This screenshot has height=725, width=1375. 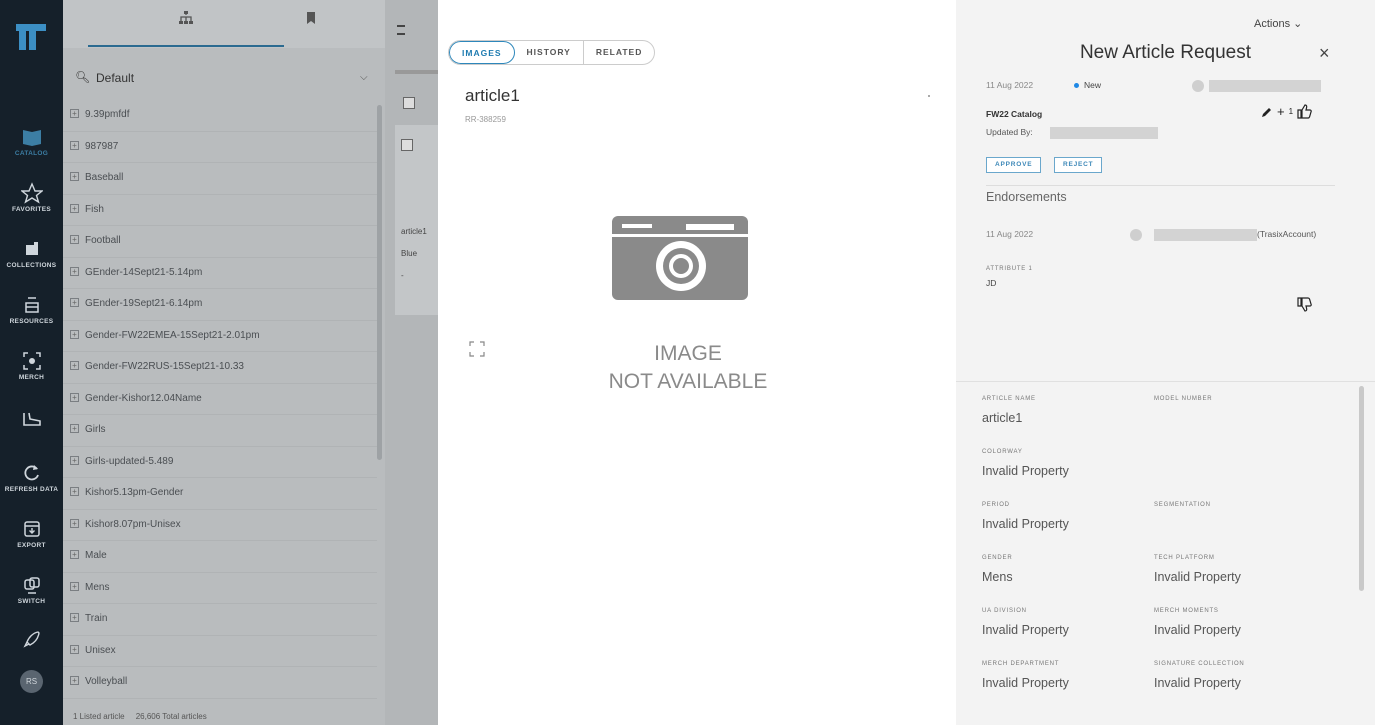 What do you see at coordinates (224, 77) in the screenshot?
I see `tree-search: 🔍︎ Default ⌵` at bounding box center [224, 77].